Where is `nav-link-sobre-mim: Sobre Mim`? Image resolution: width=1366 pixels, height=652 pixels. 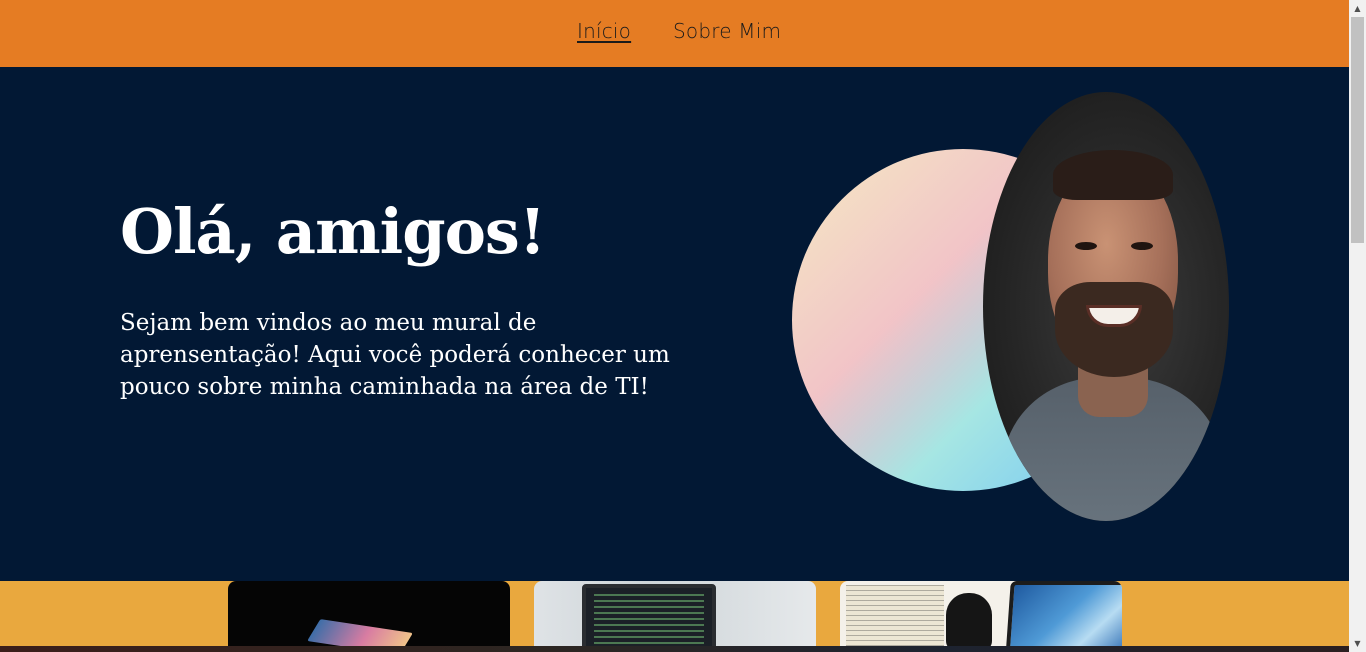 nav-link-sobre-mim: Sobre Mim is located at coordinates (727, 31).